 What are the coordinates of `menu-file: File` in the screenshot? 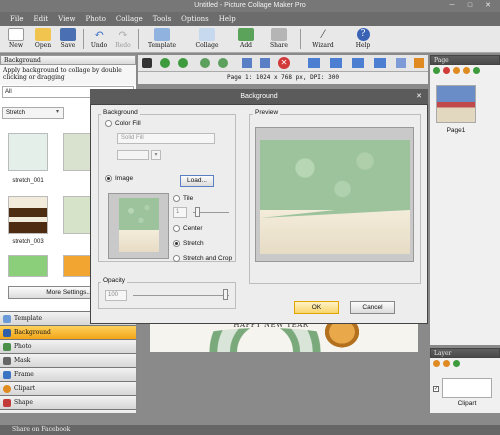 It's located at (16, 19).